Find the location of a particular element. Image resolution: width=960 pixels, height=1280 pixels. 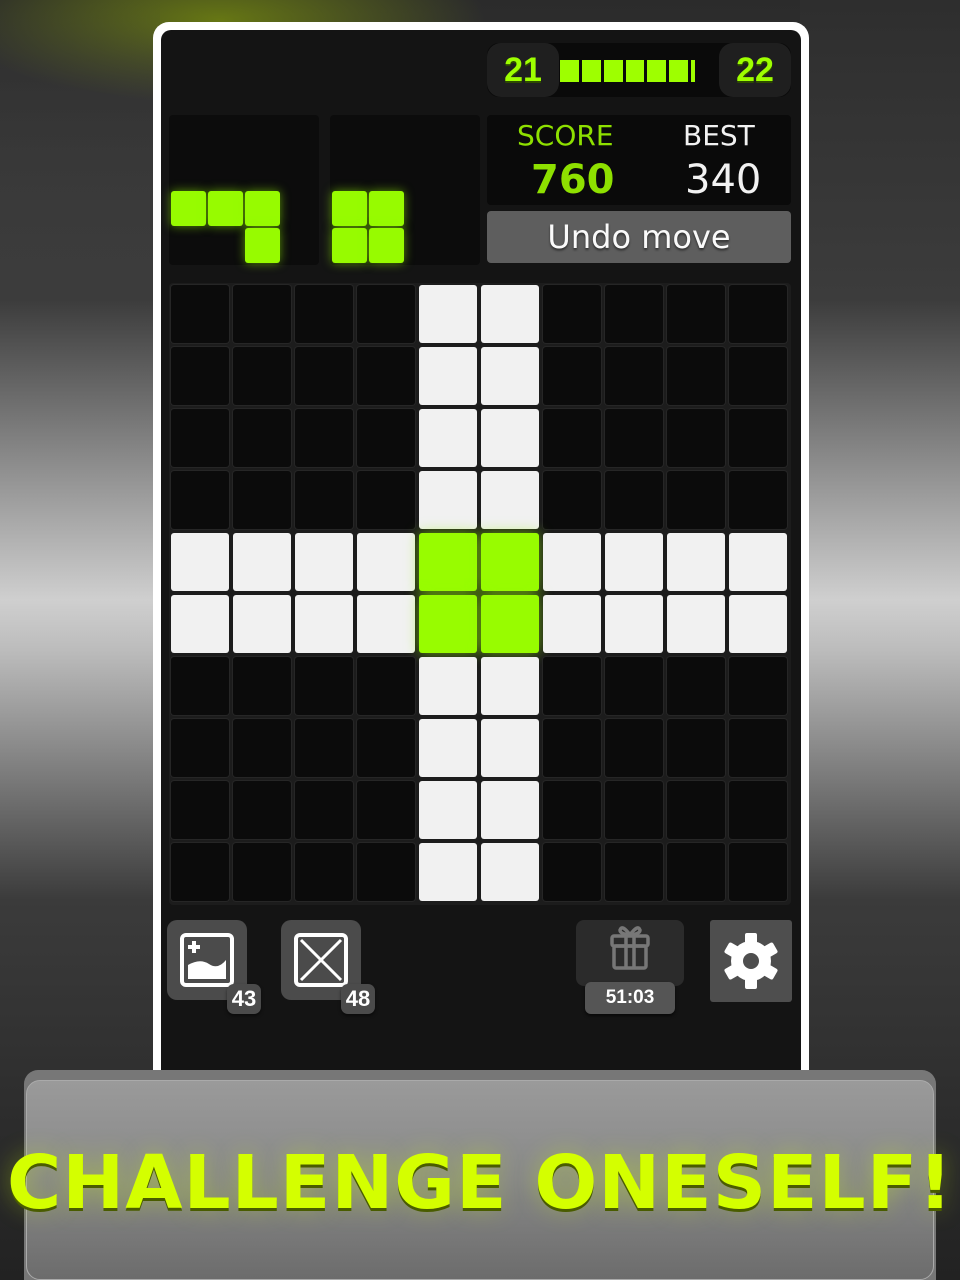

clear-tool-button: 48 is located at coordinates (328, 967).